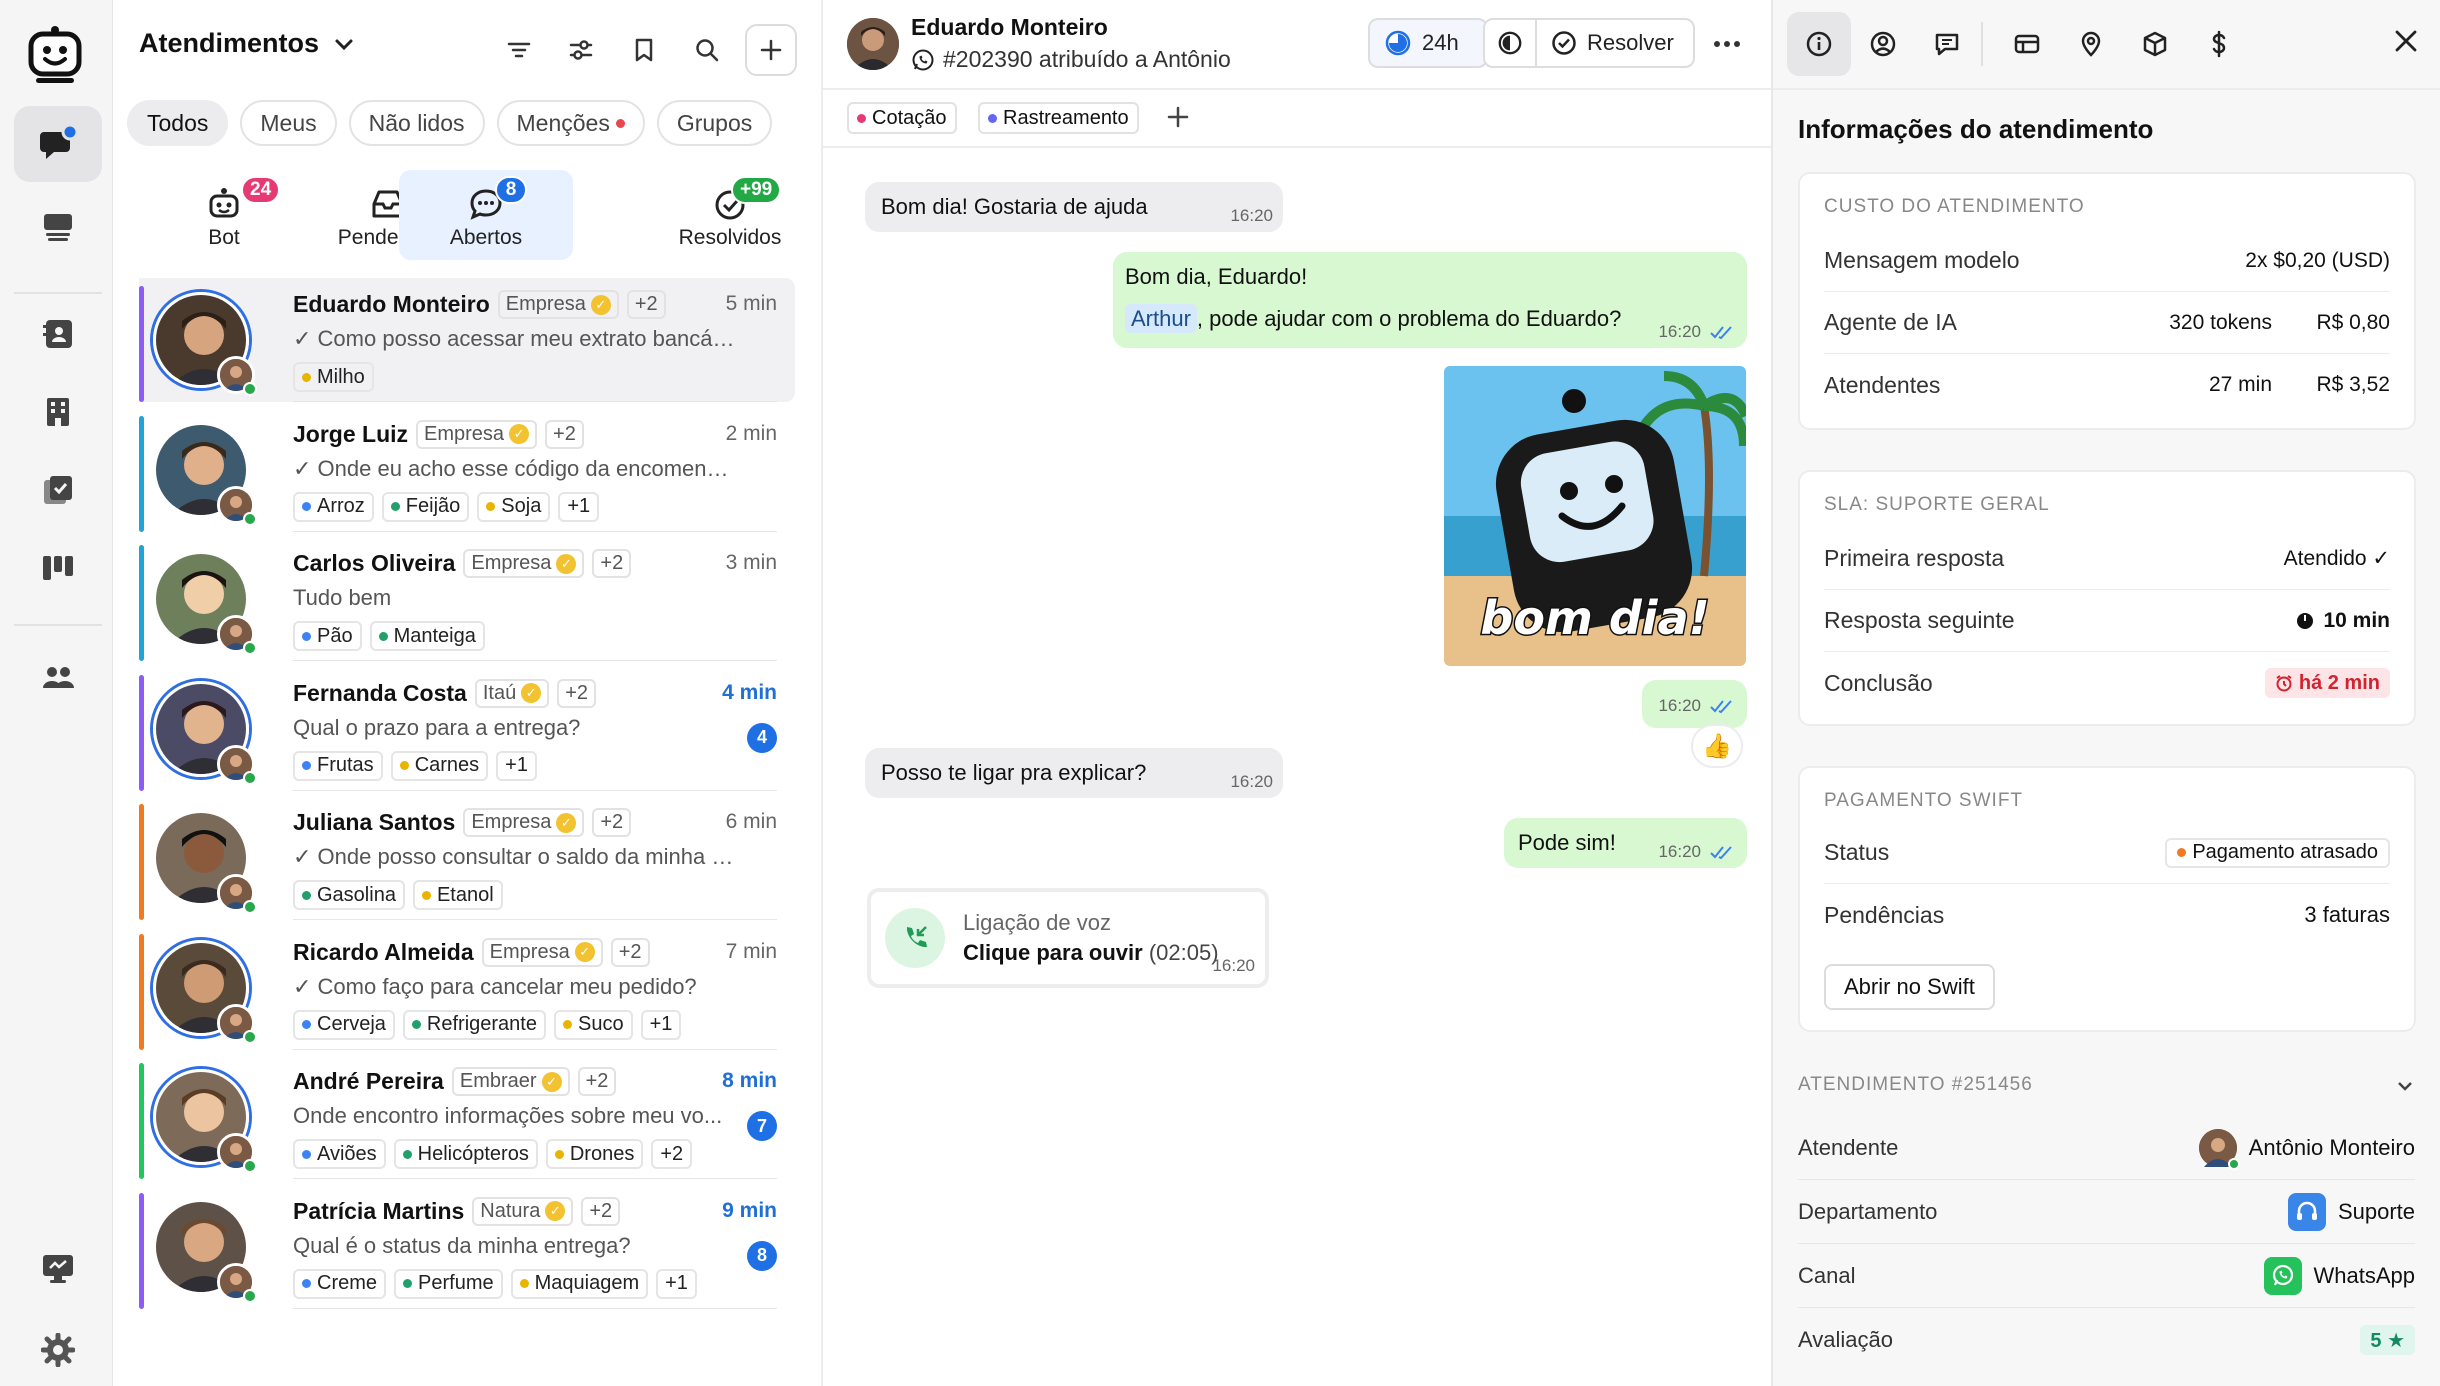 The height and width of the screenshot is (1386, 2440). What do you see at coordinates (1848, 1147) in the screenshot?
I see `ticket-label: Atendente` at bounding box center [1848, 1147].